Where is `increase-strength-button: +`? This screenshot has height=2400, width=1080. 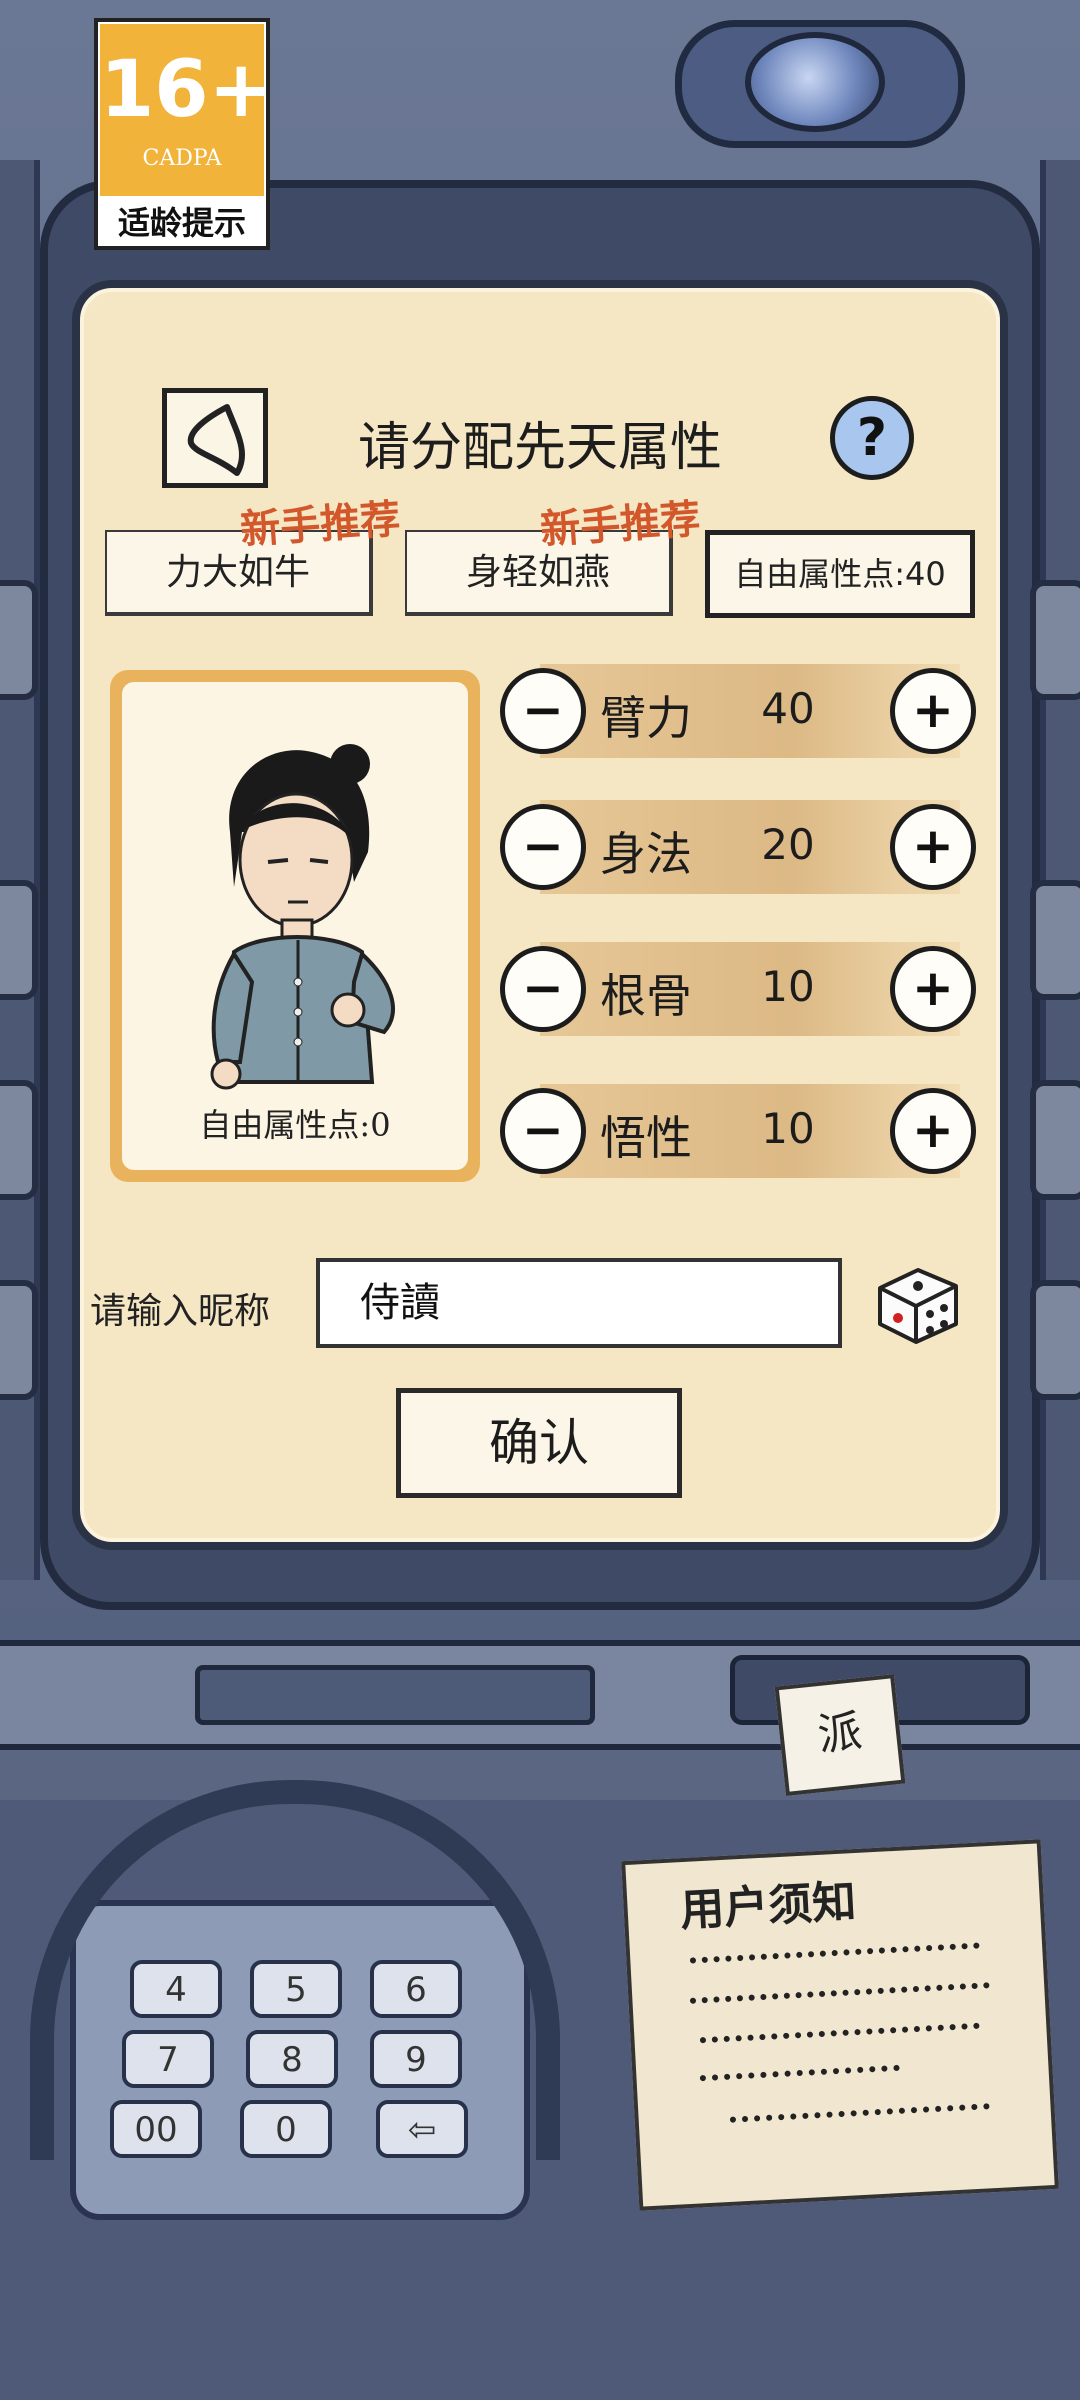 increase-strength-button: + is located at coordinates (933, 711).